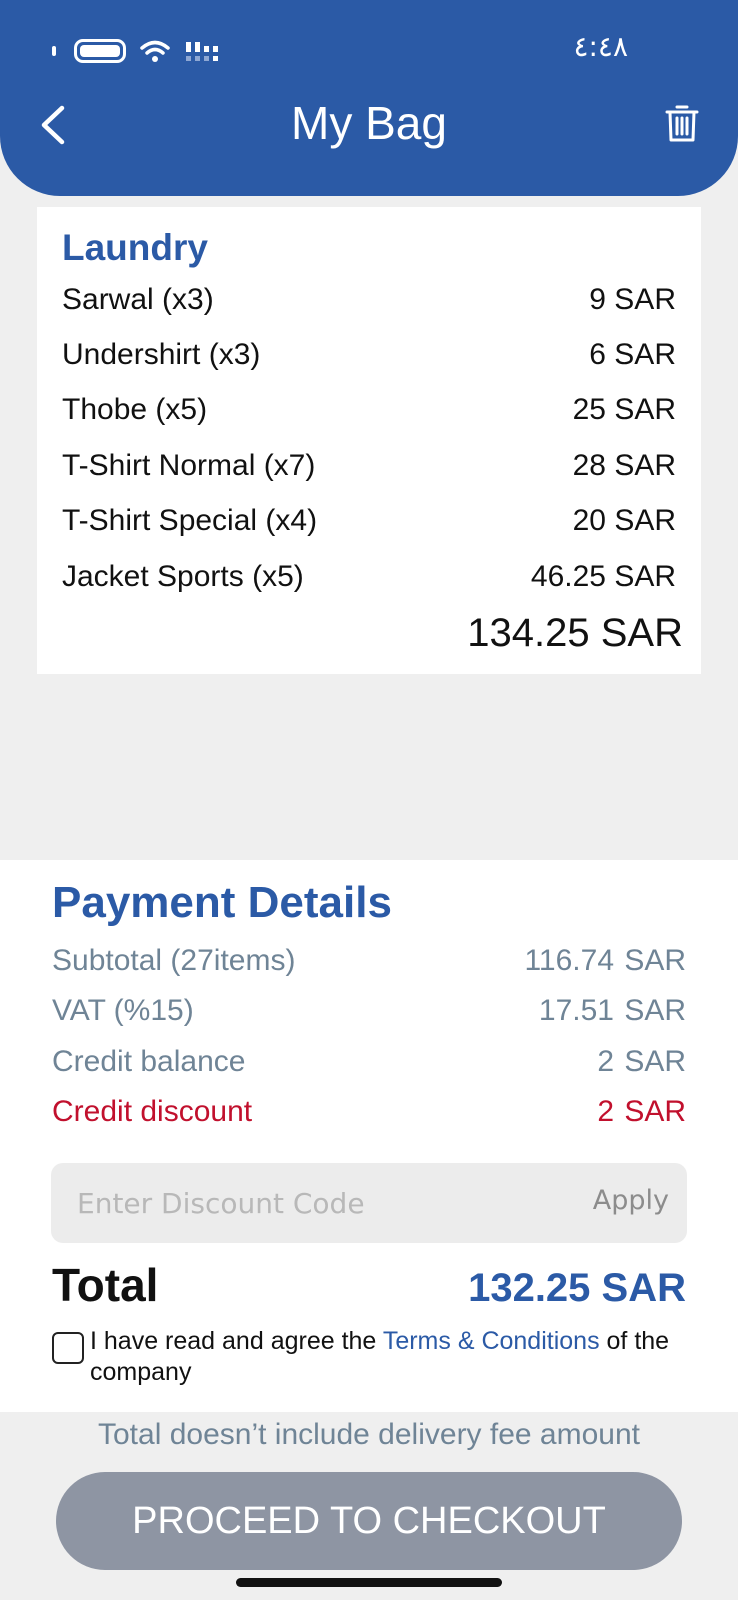 The width and height of the screenshot is (738, 1600). What do you see at coordinates (369, 1582) in the screenshot?
I see `home-indicator` at bounding box center [369, 1582].